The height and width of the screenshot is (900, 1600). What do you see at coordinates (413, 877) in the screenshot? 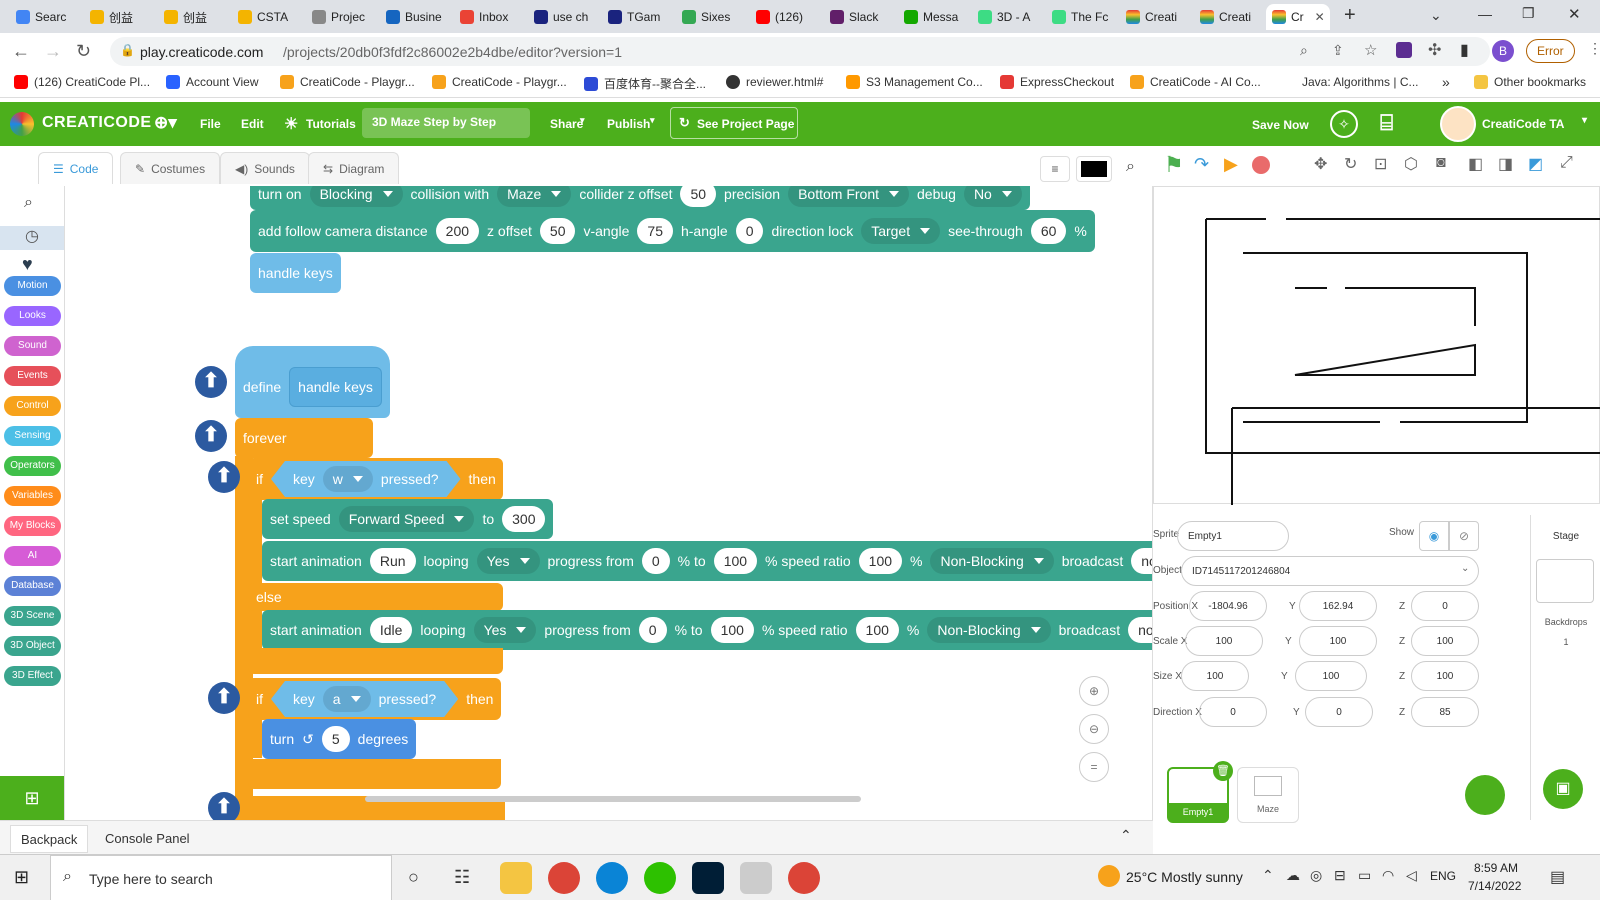
I see `task-view-icon: ○` at bounding box center [413, 877].